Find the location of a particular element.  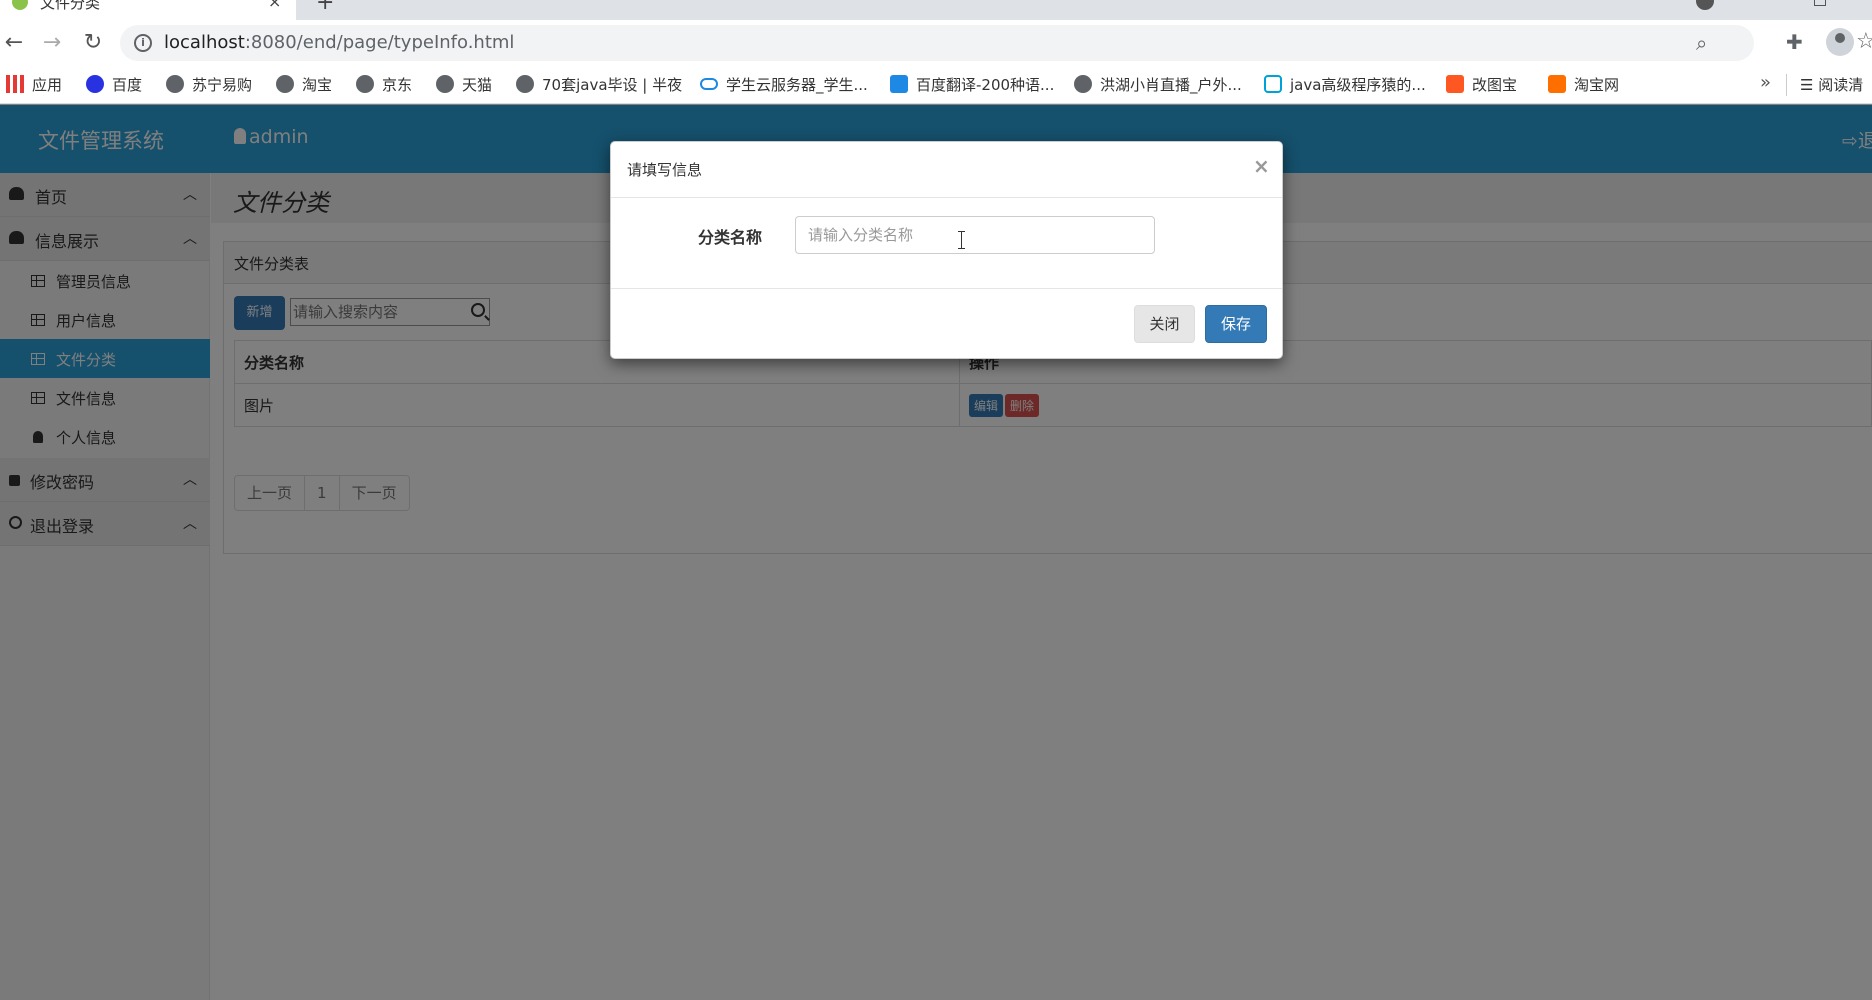

bookmark-taobao: 淘宝 is located at coordinates (304, 84).